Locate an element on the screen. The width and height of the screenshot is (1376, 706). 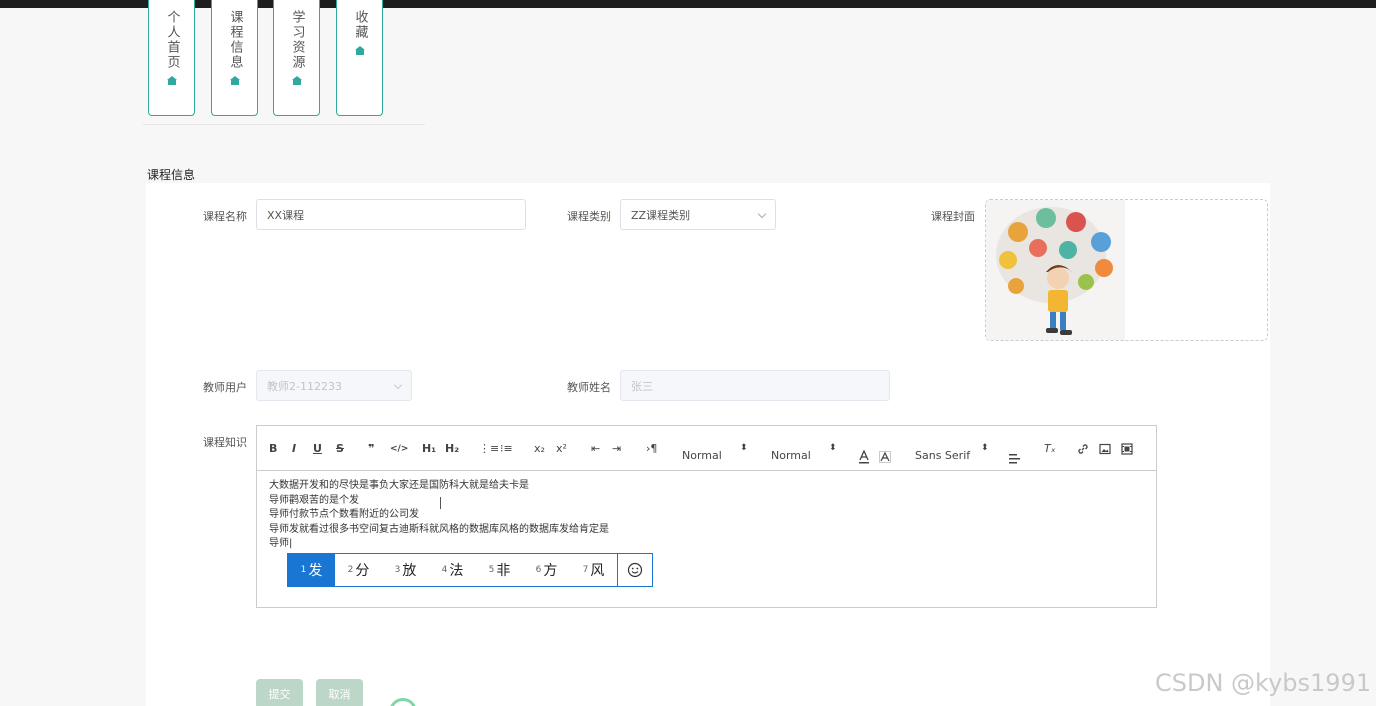
candidate-char: 风 is located at coordinates (597, 571).